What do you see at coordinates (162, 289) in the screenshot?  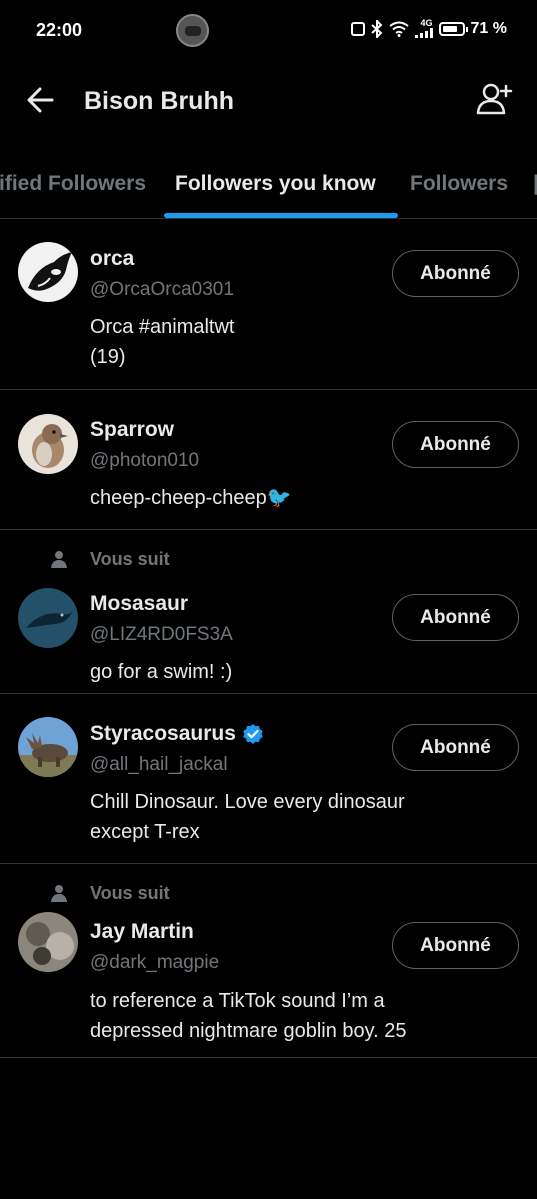 I see `user-handle: @OrcaOrca0301` at bounding box center [162, 289].